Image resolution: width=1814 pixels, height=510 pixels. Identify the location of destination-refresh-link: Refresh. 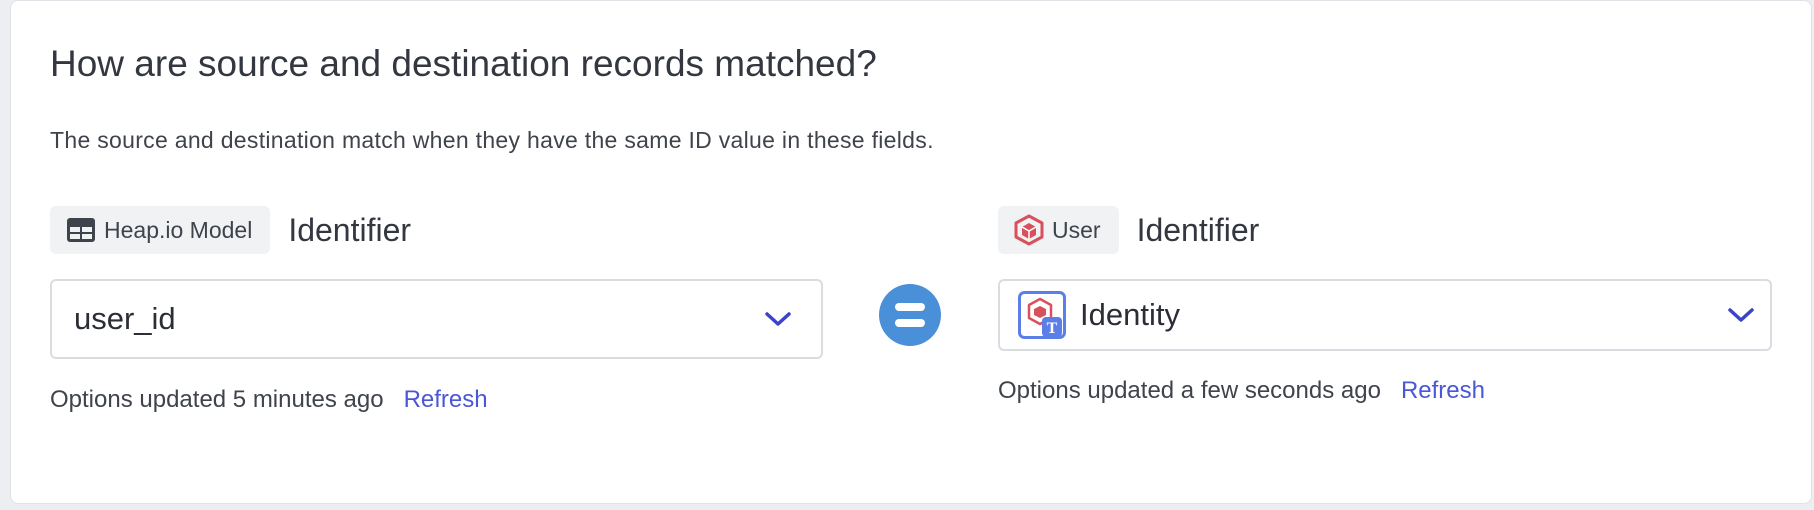
(1443, 391).